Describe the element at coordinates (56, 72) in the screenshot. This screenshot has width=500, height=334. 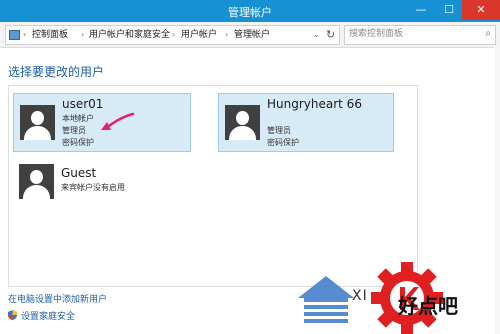
I see `page-title: 选择要更改的用户` at that location.